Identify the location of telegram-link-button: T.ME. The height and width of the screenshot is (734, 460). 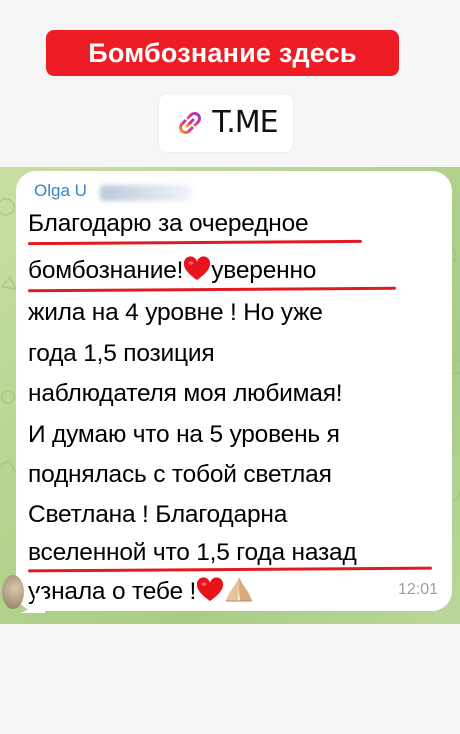
(226, 123).